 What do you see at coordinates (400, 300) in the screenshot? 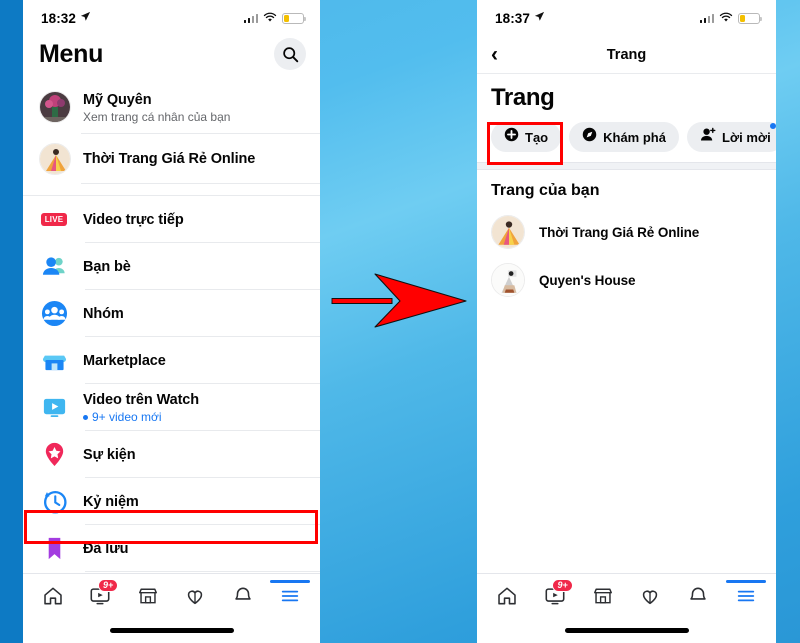
I see `red-right-arrow` at bounding box center [400, 300].